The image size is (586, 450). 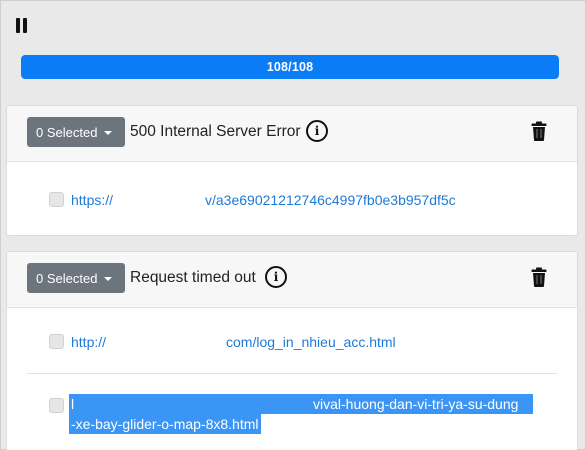 I want to click on group-header: 0 Selected 500 Internal Server Error i, so click(x=292, y=134).